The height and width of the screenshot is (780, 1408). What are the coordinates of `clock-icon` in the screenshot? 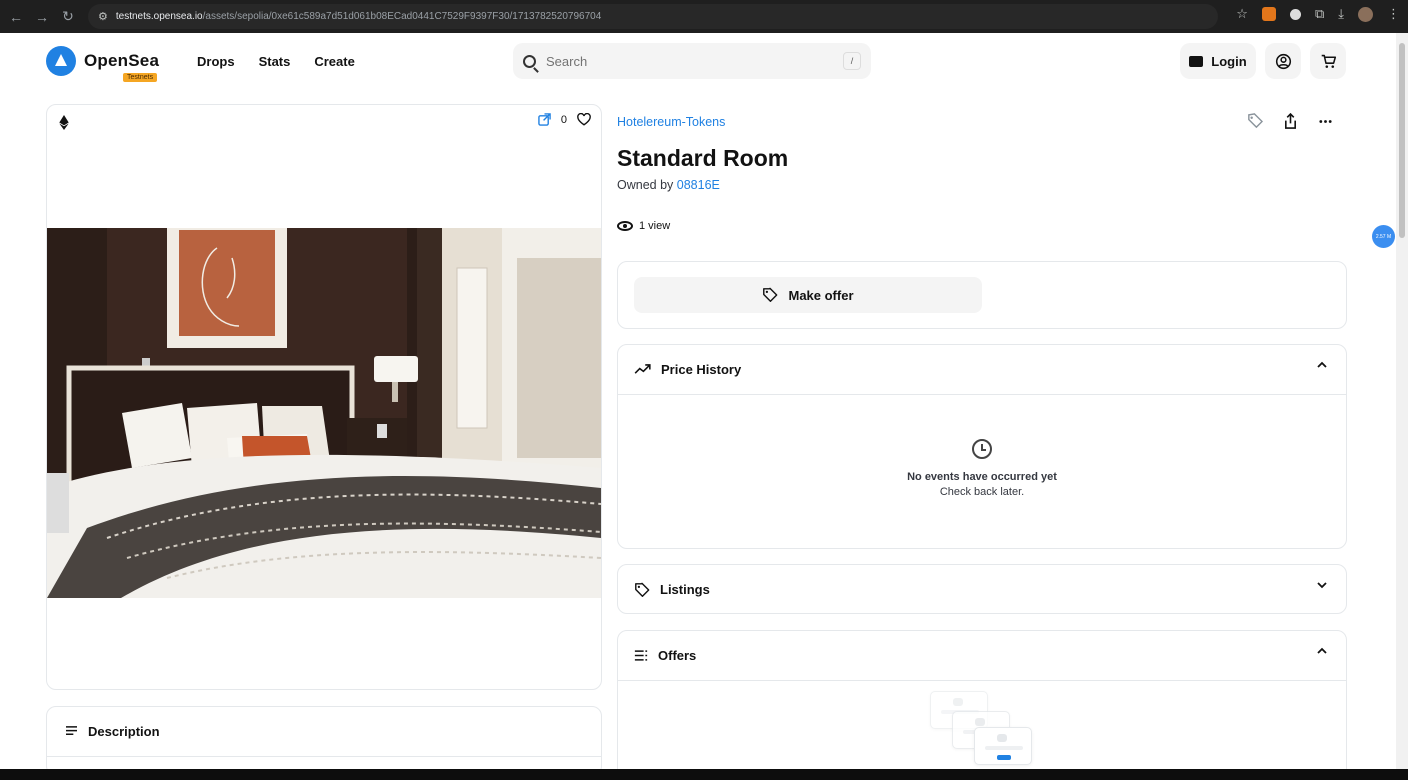 It's located at (982, 449).